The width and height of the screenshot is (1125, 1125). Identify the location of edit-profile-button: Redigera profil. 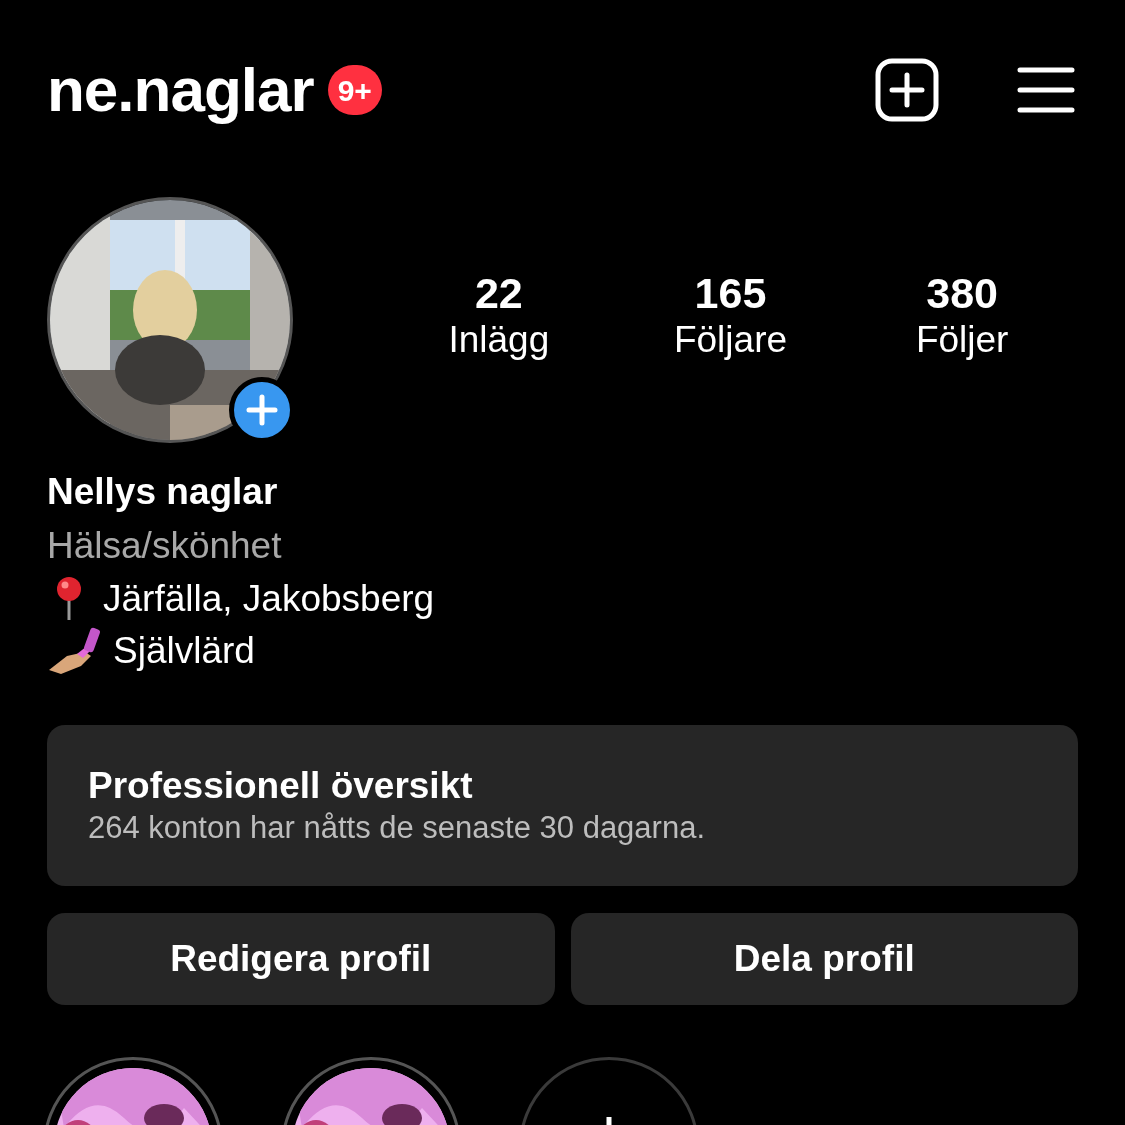
(301, 959).